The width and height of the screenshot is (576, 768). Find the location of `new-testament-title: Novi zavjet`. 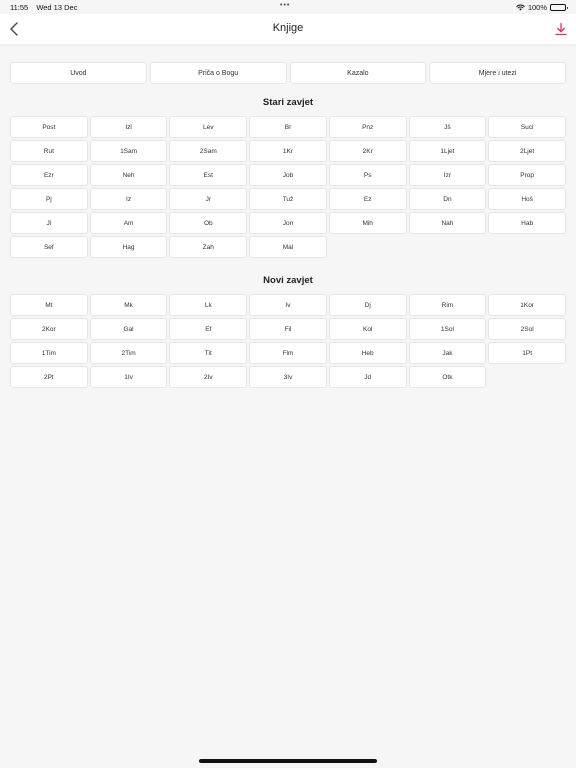

new-testament-title: Novi zavjet is located at coordinates (288, 280).